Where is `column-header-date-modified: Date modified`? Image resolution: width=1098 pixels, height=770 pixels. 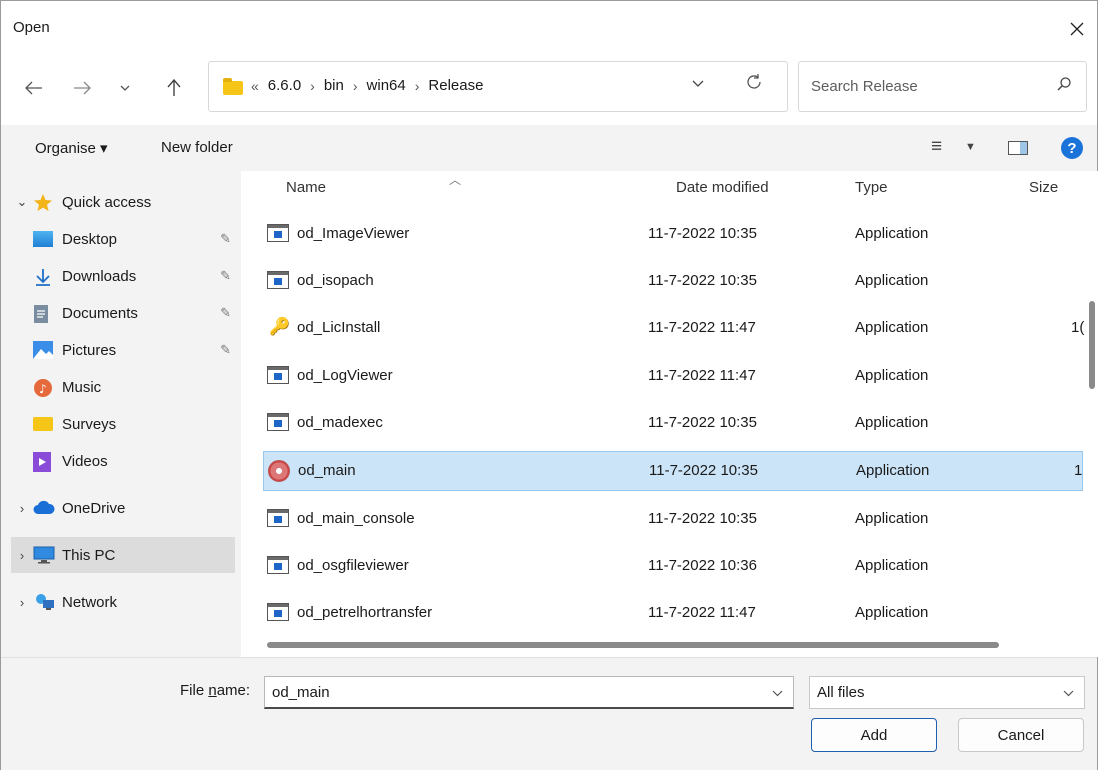 column-header-date-modified: Date modified is located at coordinates (722, 187).